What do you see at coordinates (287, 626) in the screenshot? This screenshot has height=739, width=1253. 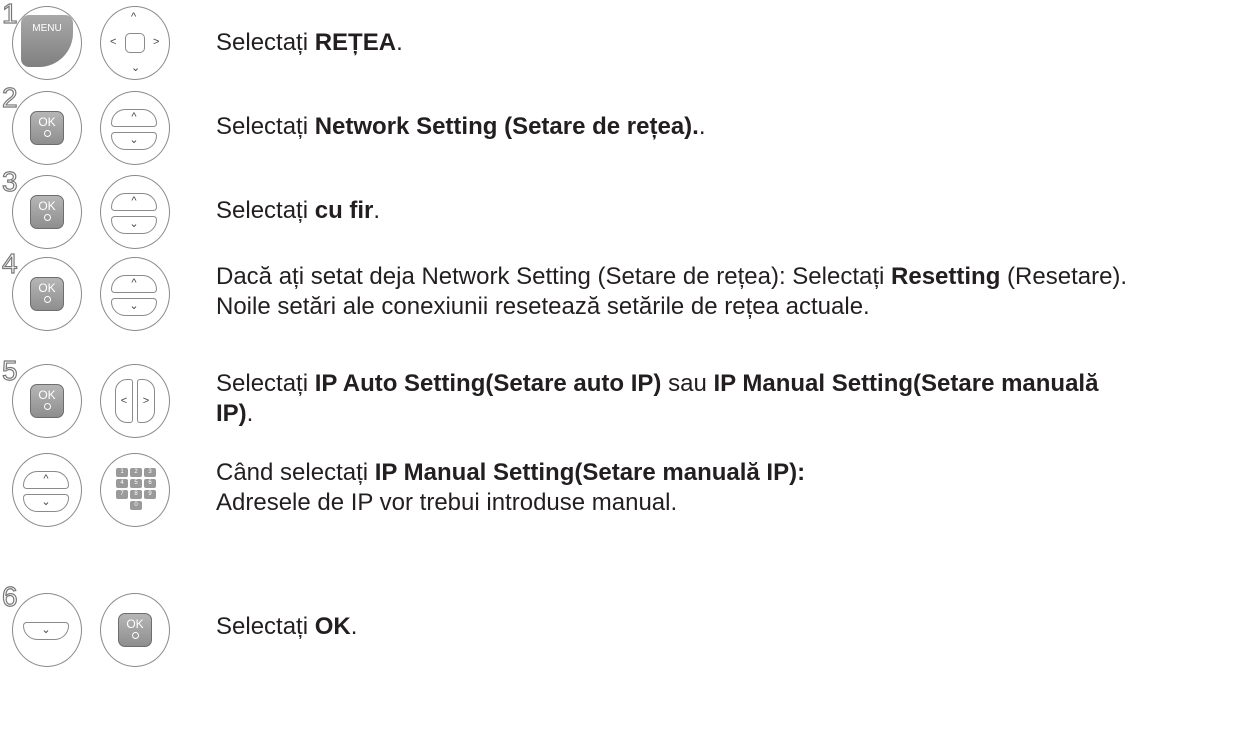 I see `step-6-text: Selectați OK.` at bounding box center [287, 626].